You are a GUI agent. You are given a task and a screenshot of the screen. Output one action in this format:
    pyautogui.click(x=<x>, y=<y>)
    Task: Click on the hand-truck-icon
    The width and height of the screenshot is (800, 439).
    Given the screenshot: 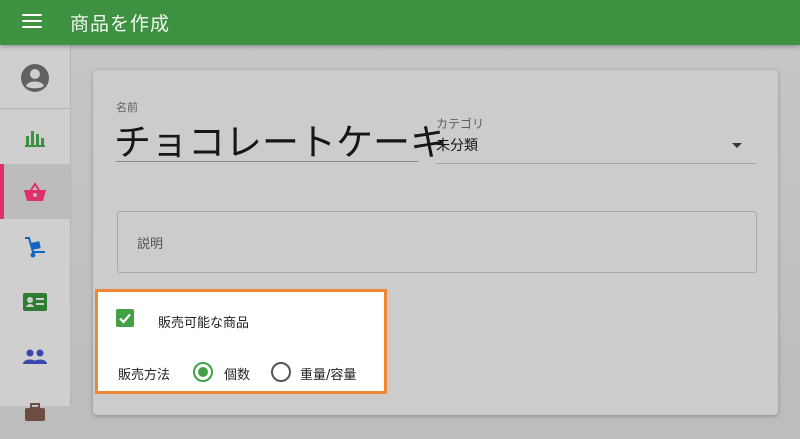 What is the action you would take?
    pyautogui.click(x=35, y=246)
    